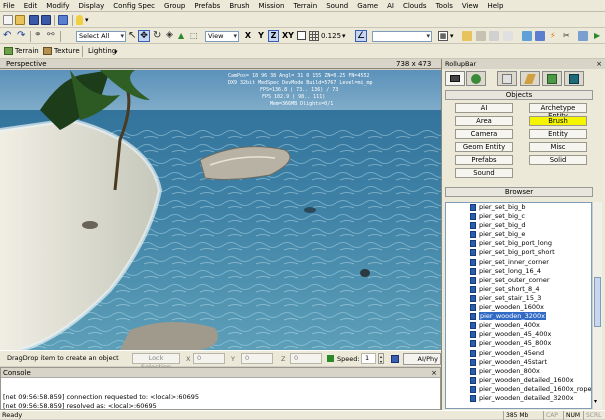  I want to click on play-icon: ▶, so click(597, 35).